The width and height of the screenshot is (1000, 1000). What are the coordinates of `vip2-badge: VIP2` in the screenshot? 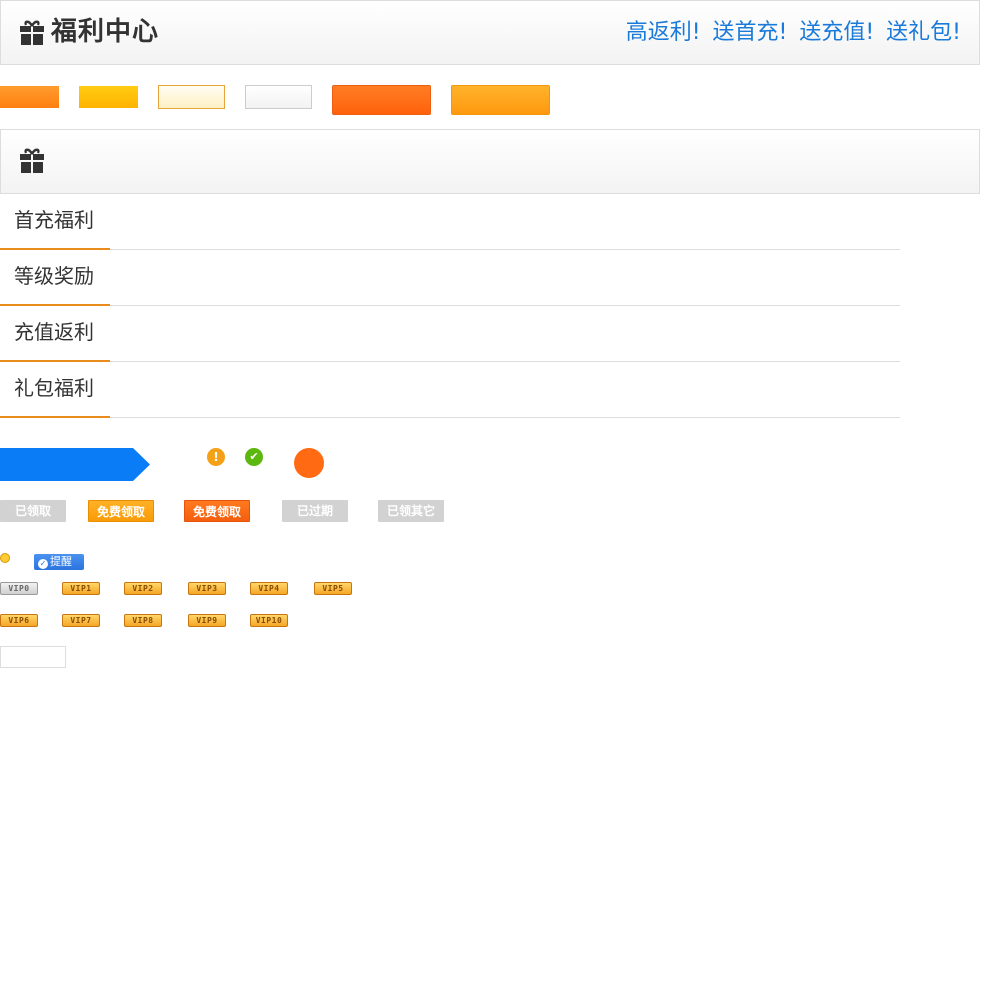 It's located at (143, 588).